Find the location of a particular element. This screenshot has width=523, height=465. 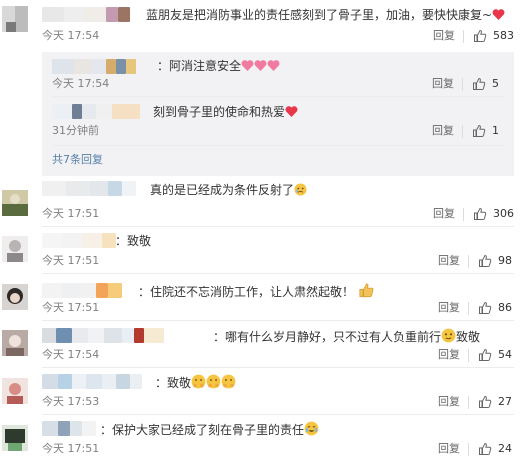

like-button: 24 is located at coordinates (495, 449).